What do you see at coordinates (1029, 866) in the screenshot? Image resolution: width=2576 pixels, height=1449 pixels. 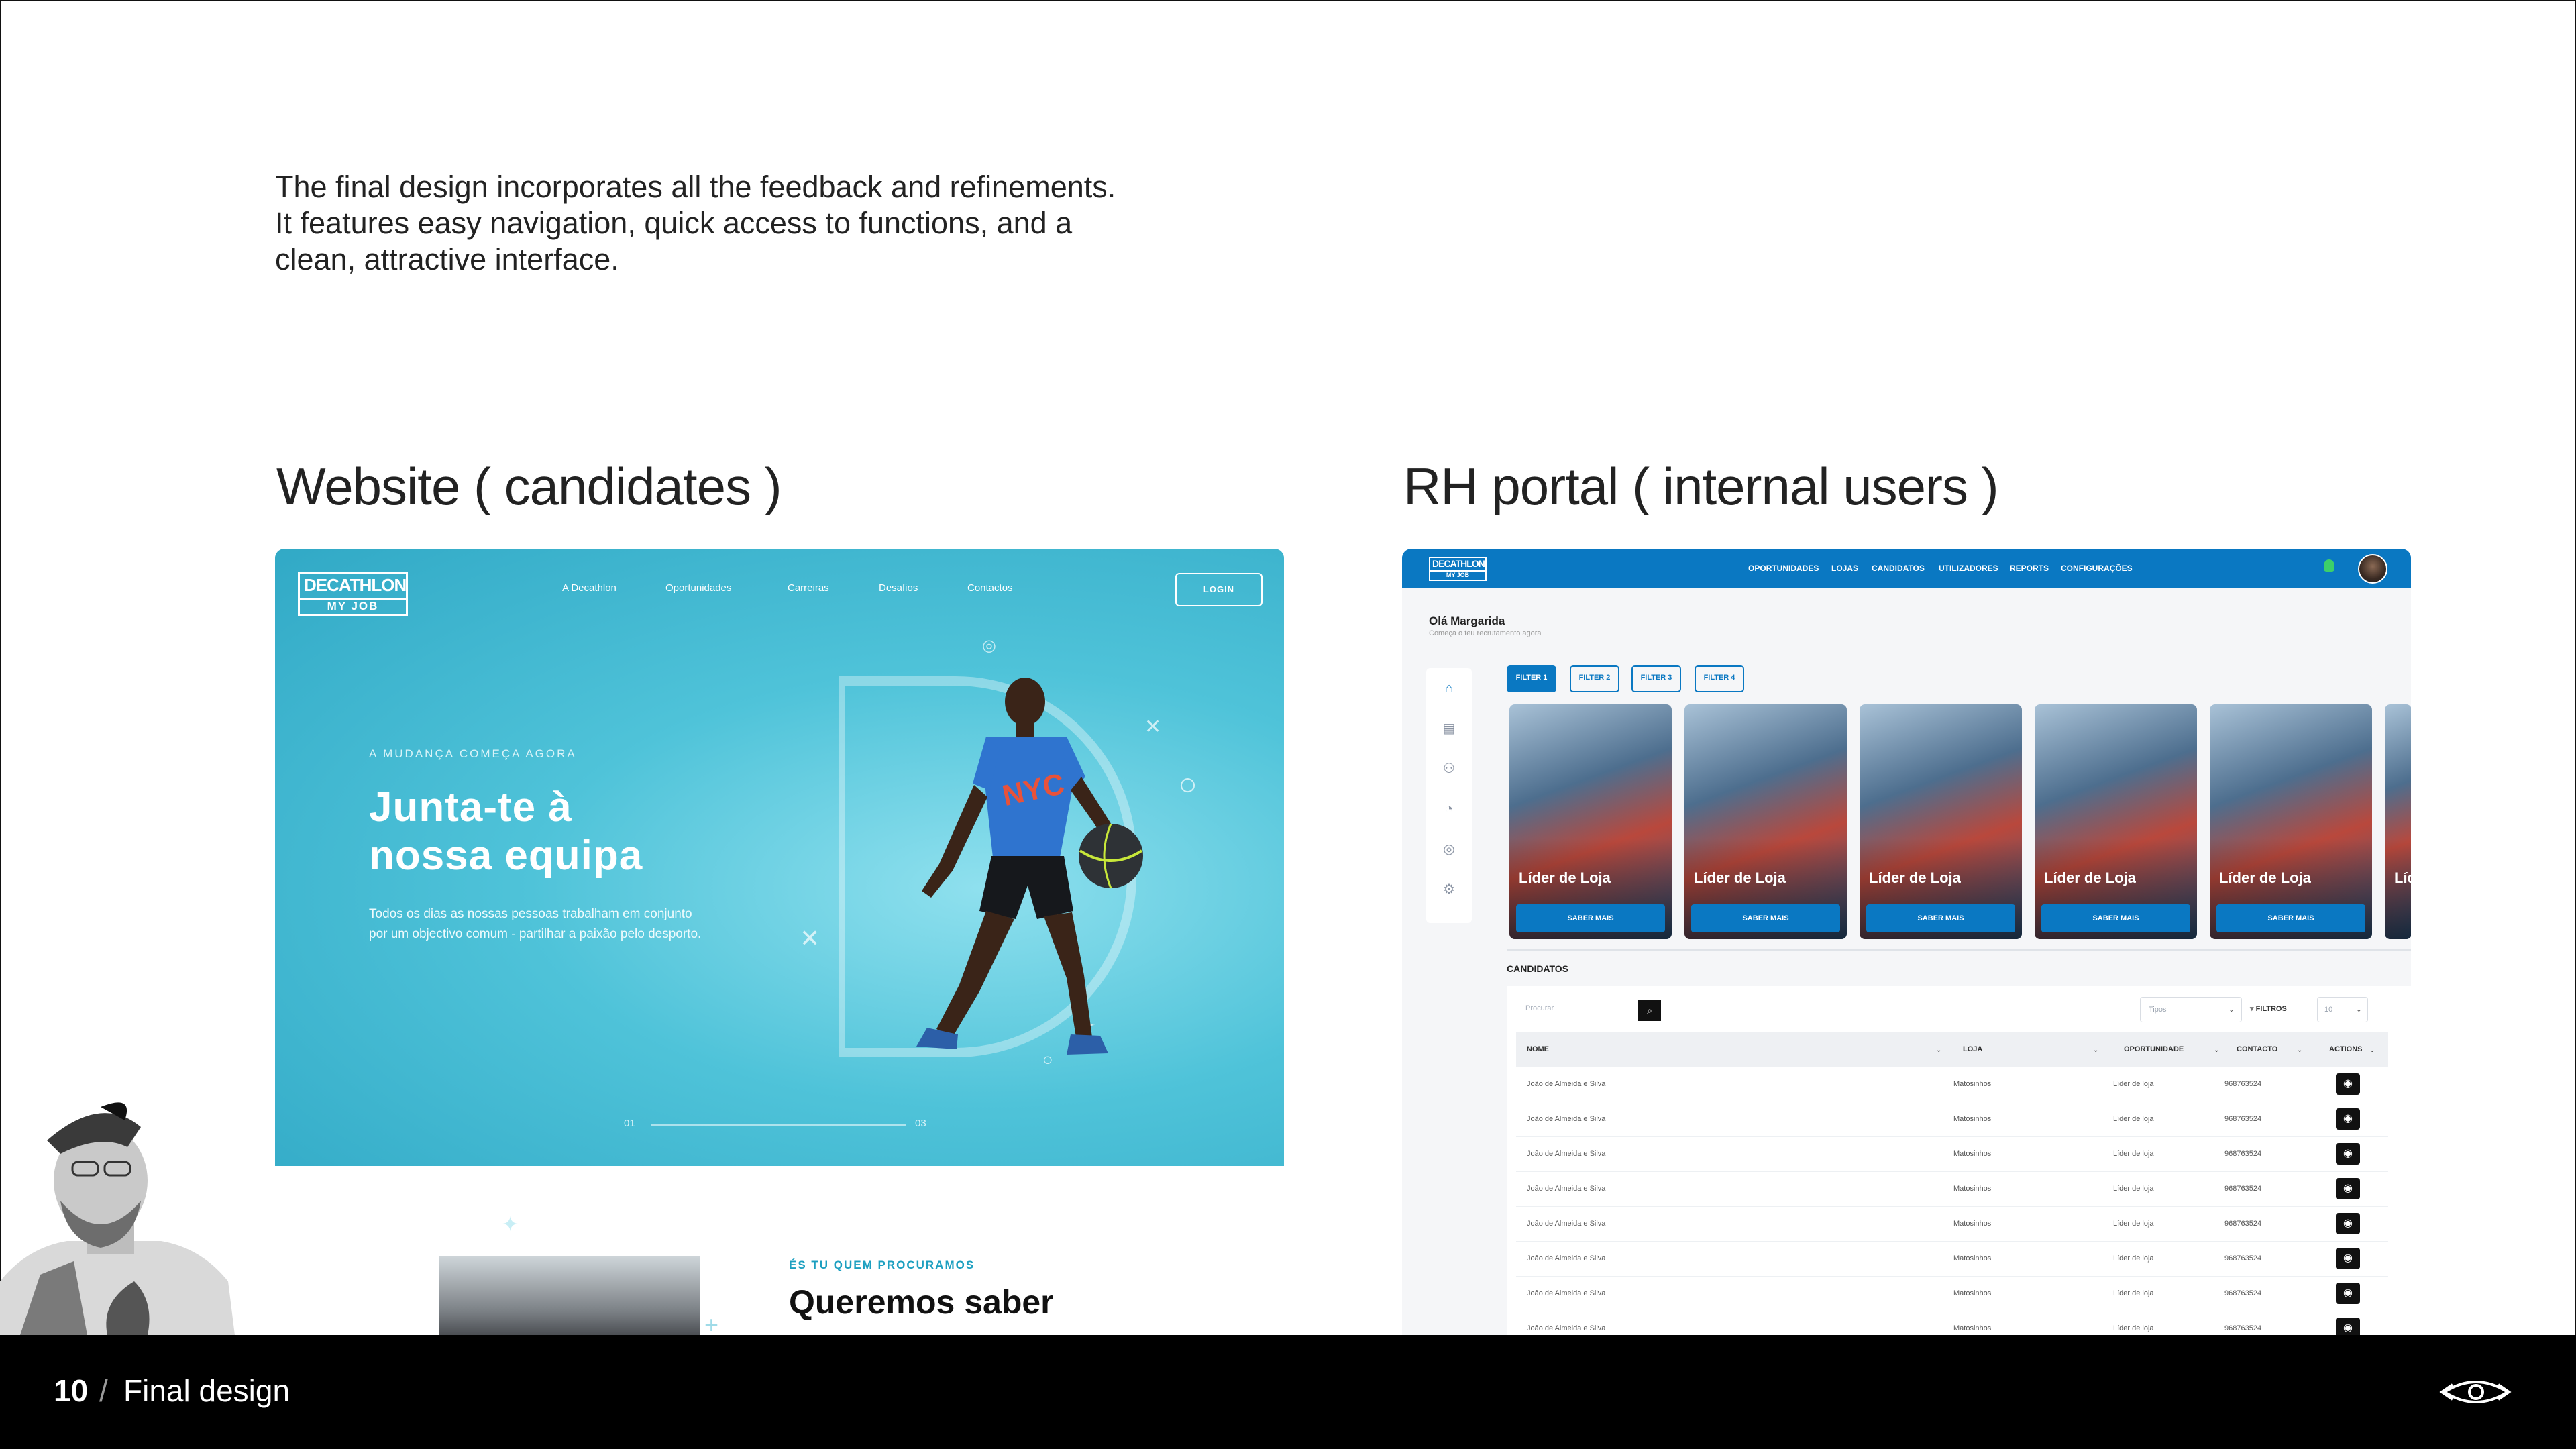 I see `basketball-player-image: NYC` at bounding box center [1029, 866].